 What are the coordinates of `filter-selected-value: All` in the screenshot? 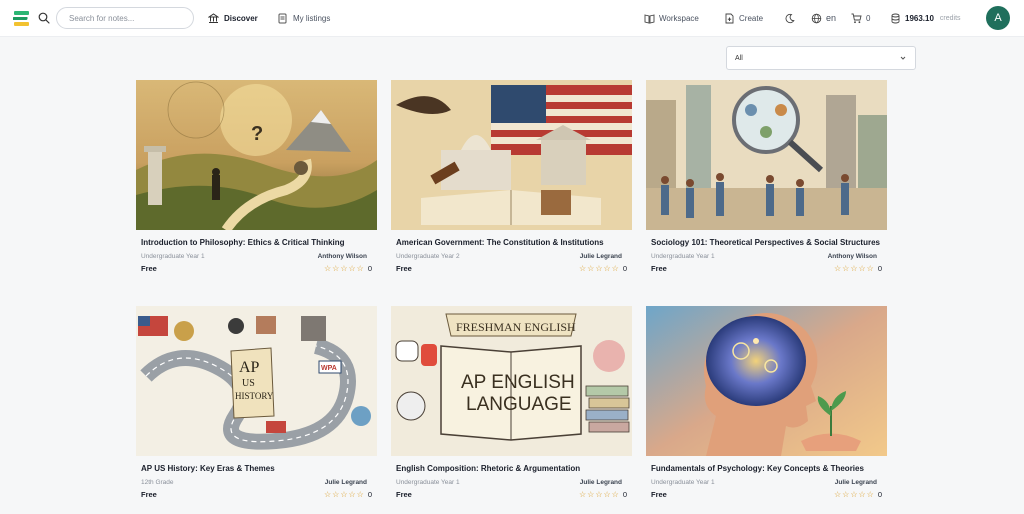 It's located at (739, 58).